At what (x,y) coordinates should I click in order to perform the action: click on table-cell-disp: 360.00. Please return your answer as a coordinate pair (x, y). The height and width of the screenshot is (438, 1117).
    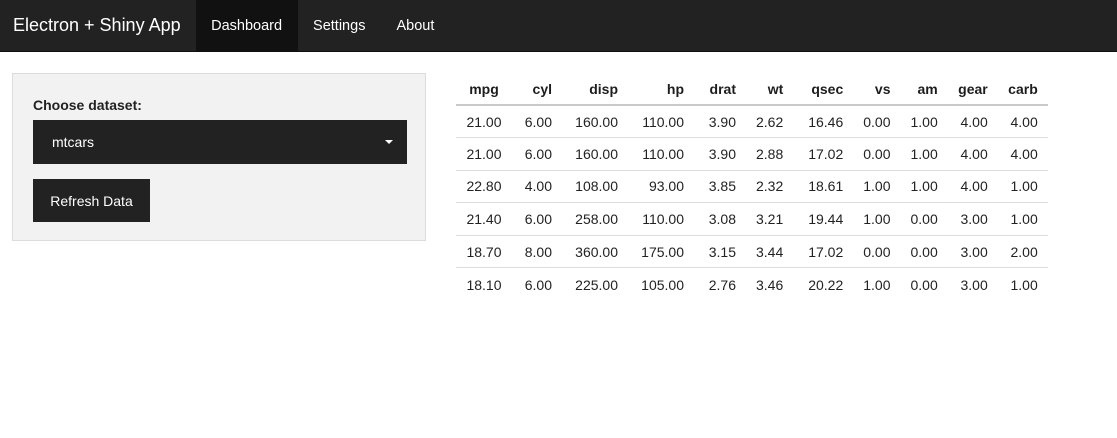
    Looking at the image, I should click on (595, 252).